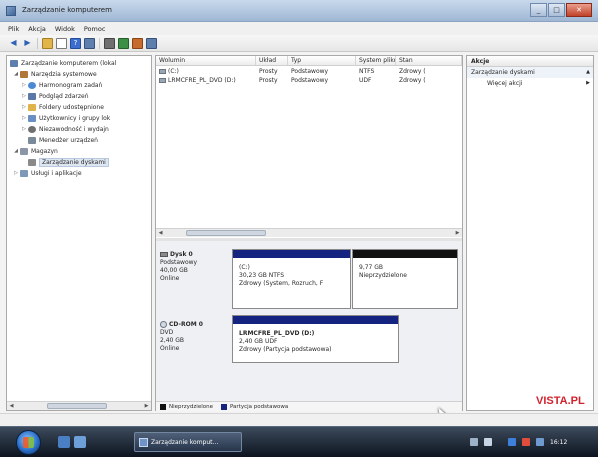 The height and width of the screenshot is (457, 598). I want to click on switch-windows-icon, so click(80, 442).